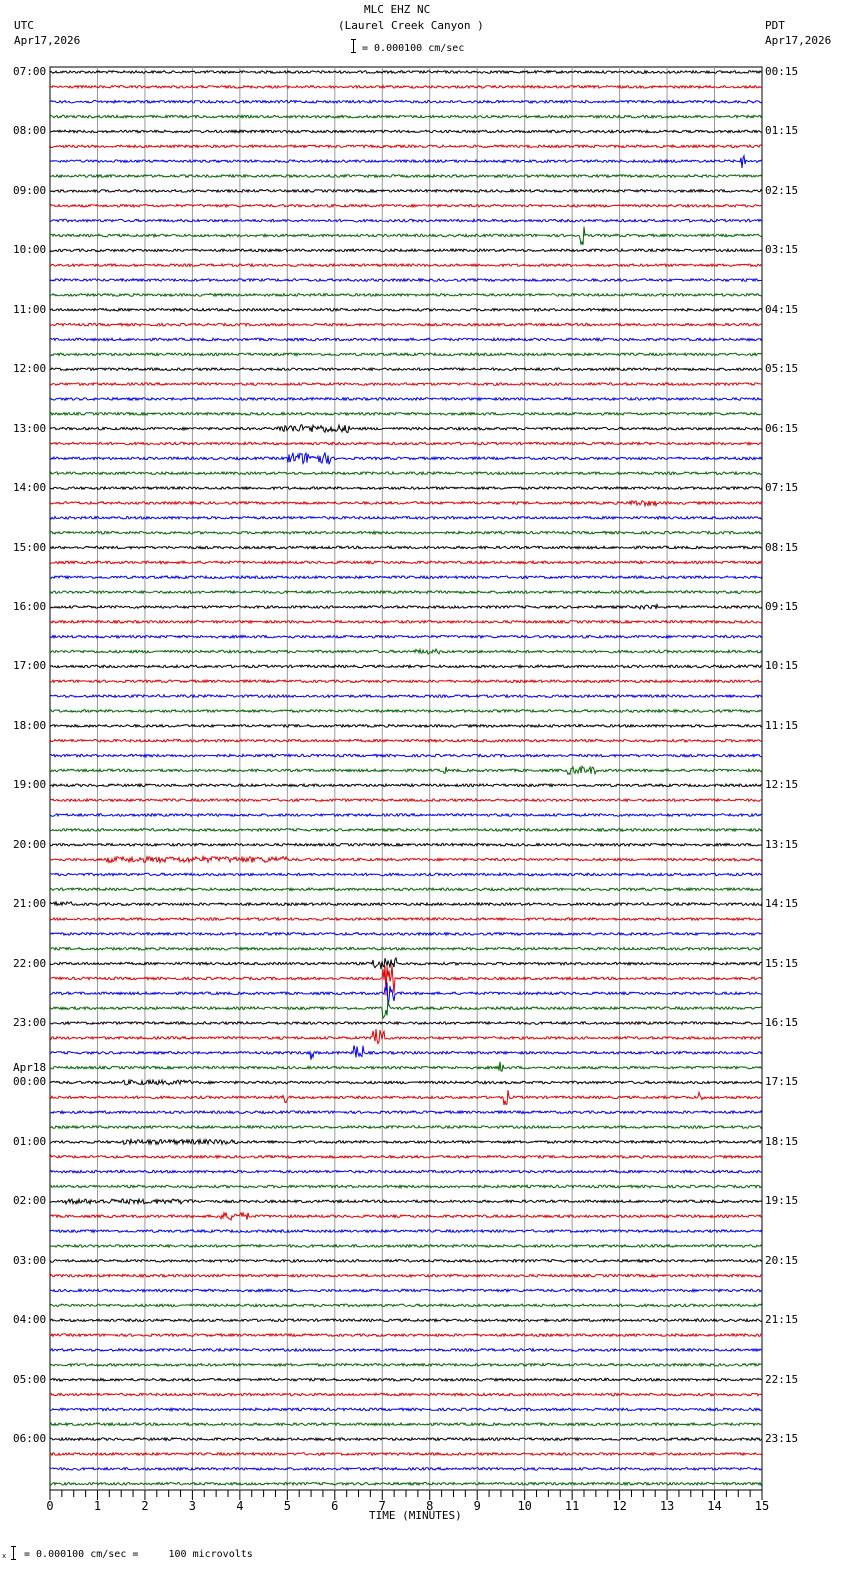  Describe the element at coordinates (782, 1023) in the screenshot. I see `pdt-hour-label: 16:15` at that location.